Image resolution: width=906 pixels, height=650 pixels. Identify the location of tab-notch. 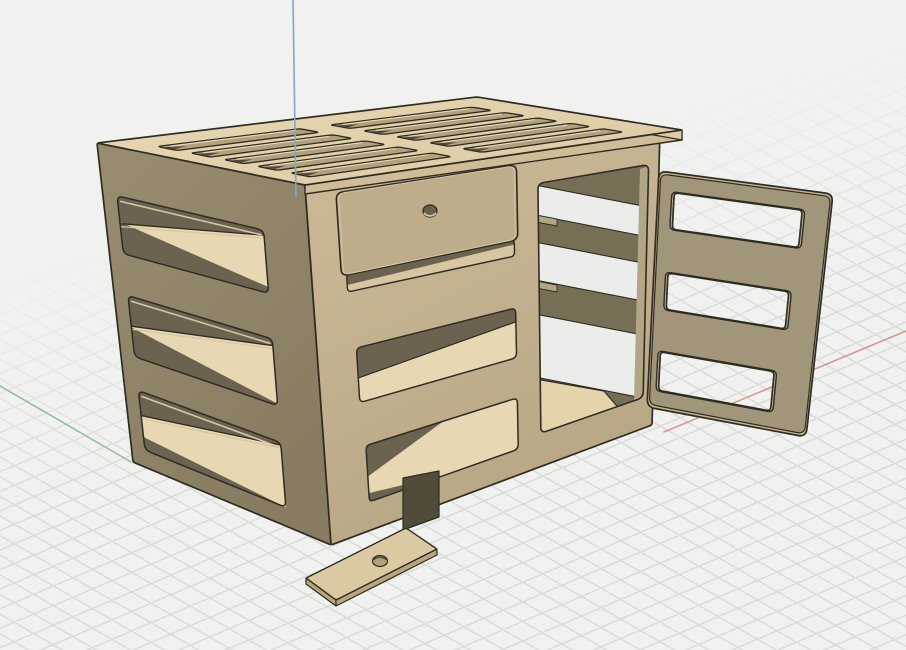
(421, 500).